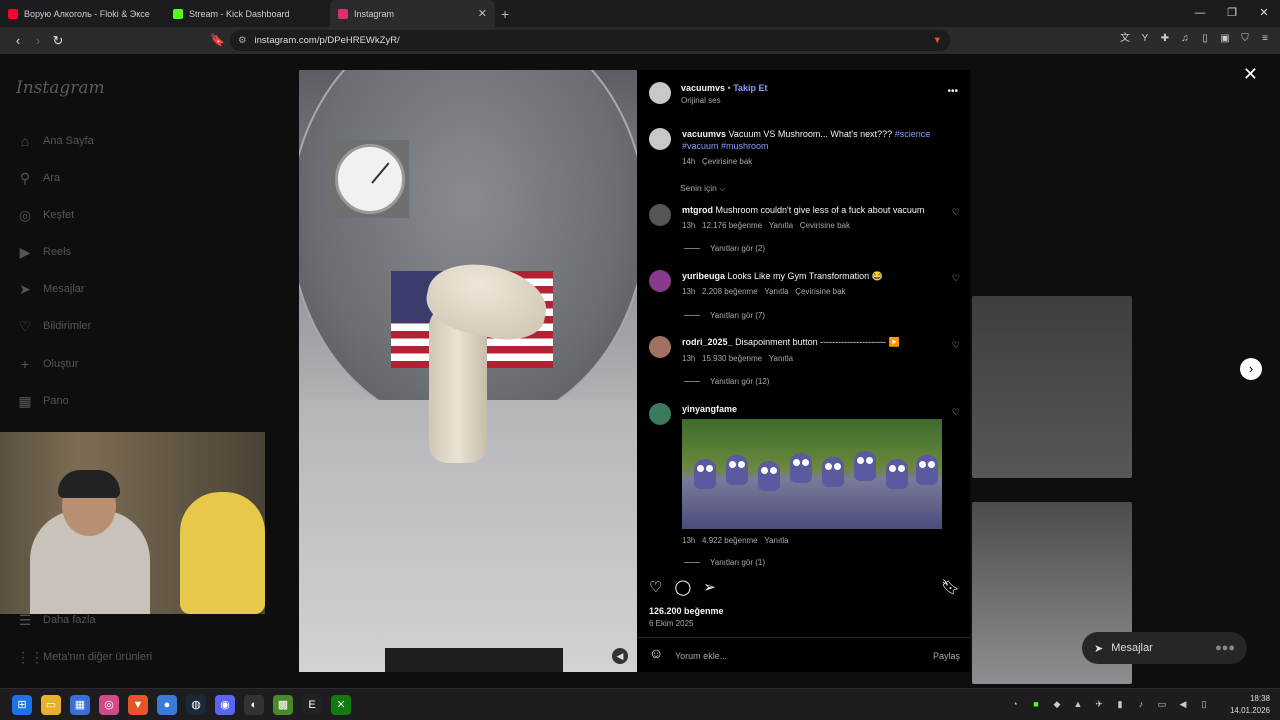 Image resolution: width=1280 pixels, height=720 pixels. Describe the element at coordinates (1264, 13) in the screenshot. I see `close-window-icon: ✕` at that location.